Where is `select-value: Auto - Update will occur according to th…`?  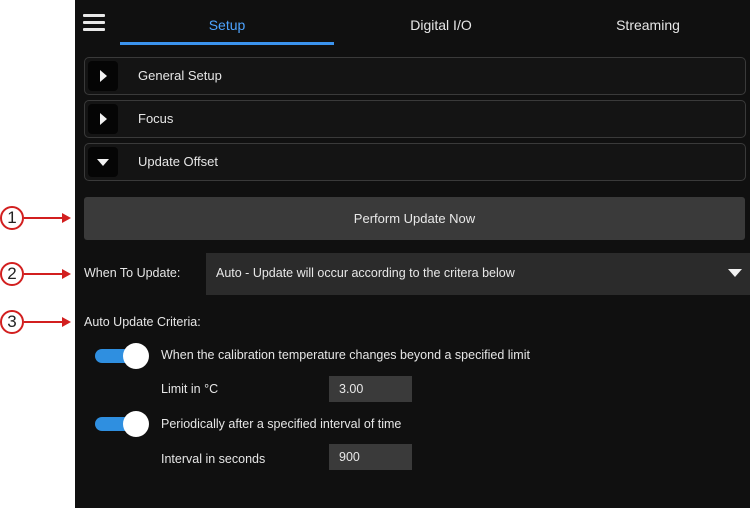 select-value: Auto - Update will occur according to th… is located at coordinates (365, 273).